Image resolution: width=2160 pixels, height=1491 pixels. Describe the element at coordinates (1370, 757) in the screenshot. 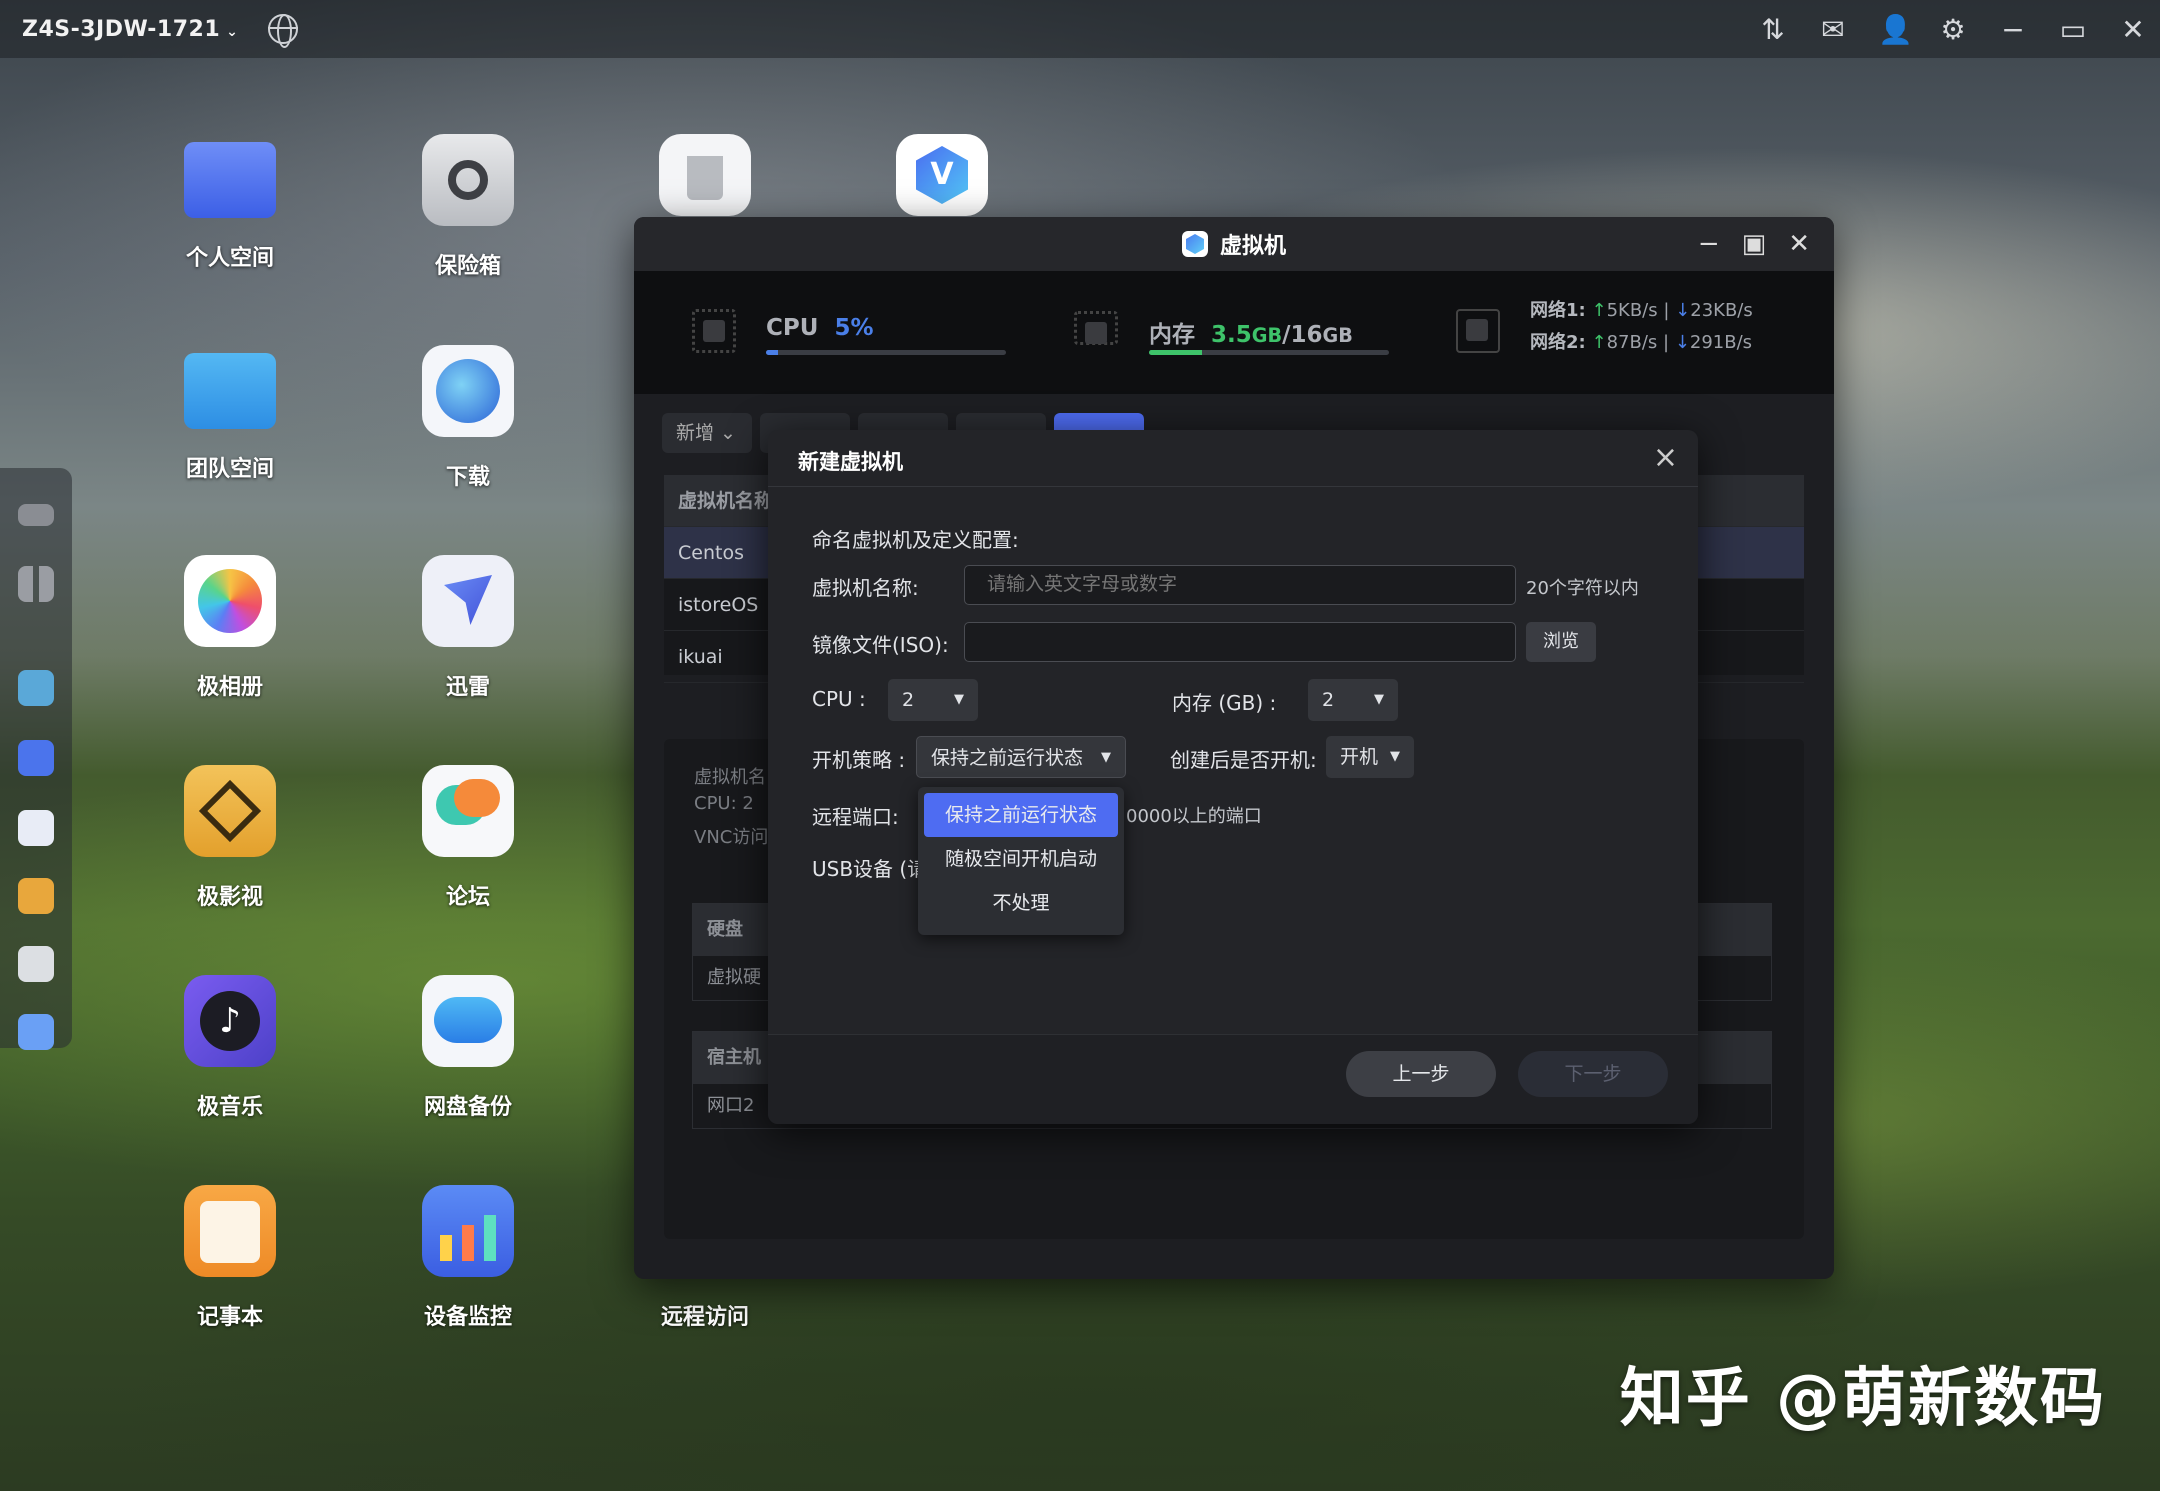

I see `power-on-select: 开机 ▼` at that location.